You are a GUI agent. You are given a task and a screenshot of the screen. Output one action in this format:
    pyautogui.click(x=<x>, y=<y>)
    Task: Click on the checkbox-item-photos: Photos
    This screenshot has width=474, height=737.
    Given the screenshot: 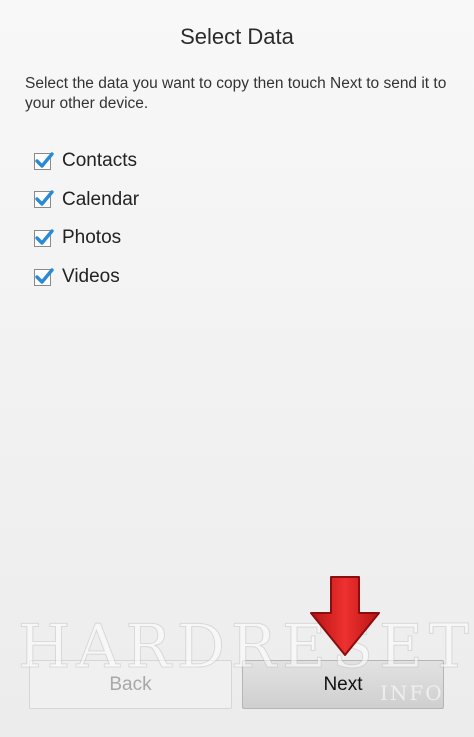 What is the action you would take?
    pyautogui.click(x=86, y=238)
    